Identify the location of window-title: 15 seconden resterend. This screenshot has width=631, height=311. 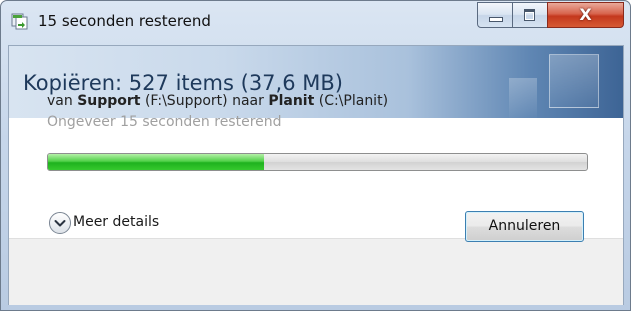
(124, 21).